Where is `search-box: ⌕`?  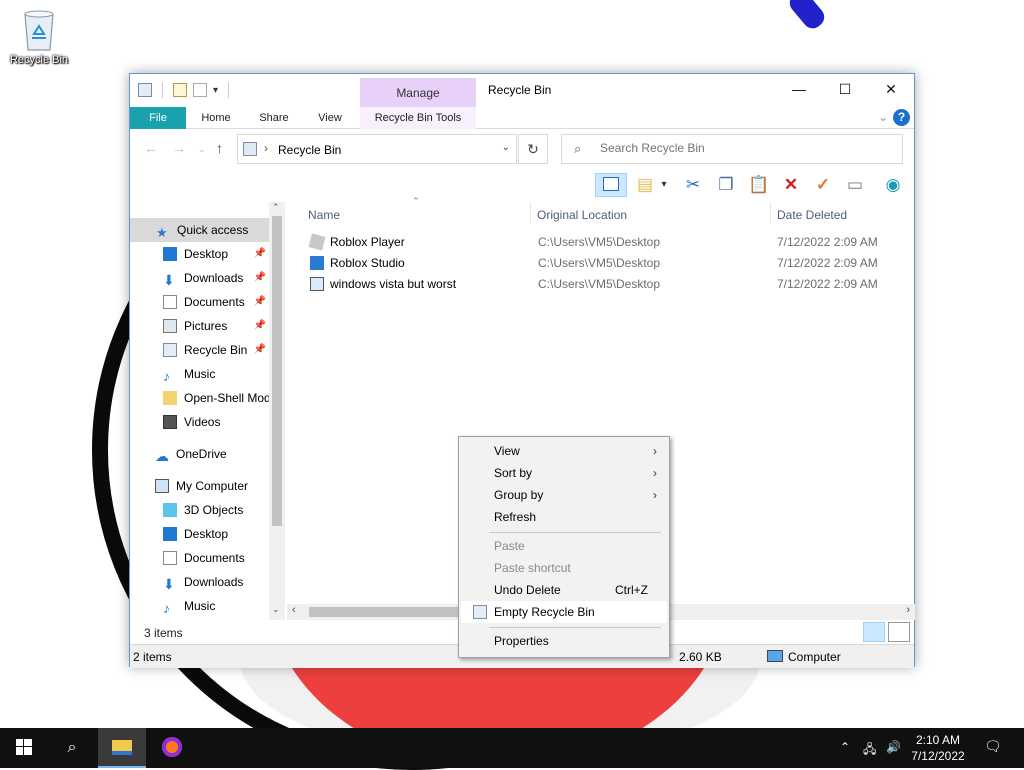 search-box: ⌕ is located at coordinates (732, 149).